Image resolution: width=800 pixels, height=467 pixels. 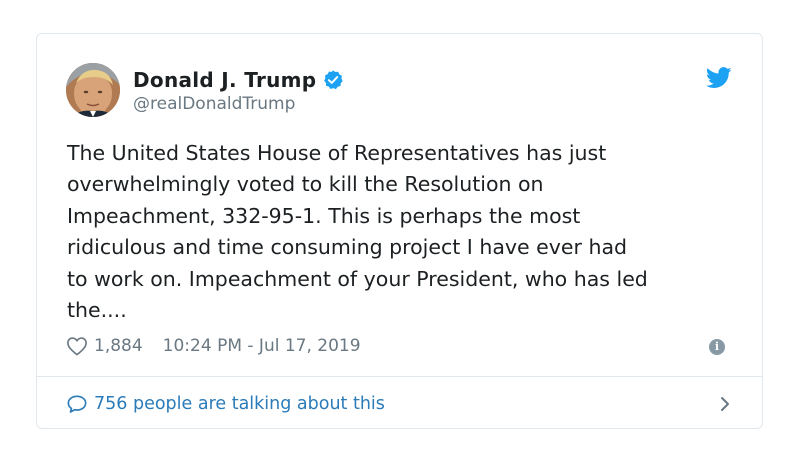 I want to click on author-handle: @realDonaldTrump, so click(x=238, y=104).